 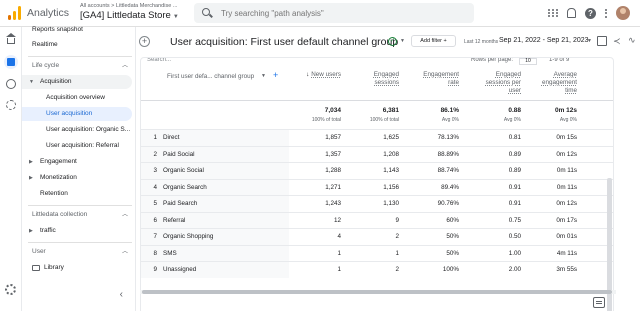 What do you see at coordinates (377, 154) in the screenshot?
I see `table-row: 2 Paid Social 1,357 1,208 88.89% 0.89 0m 12s` at bounding box center [377, 154].